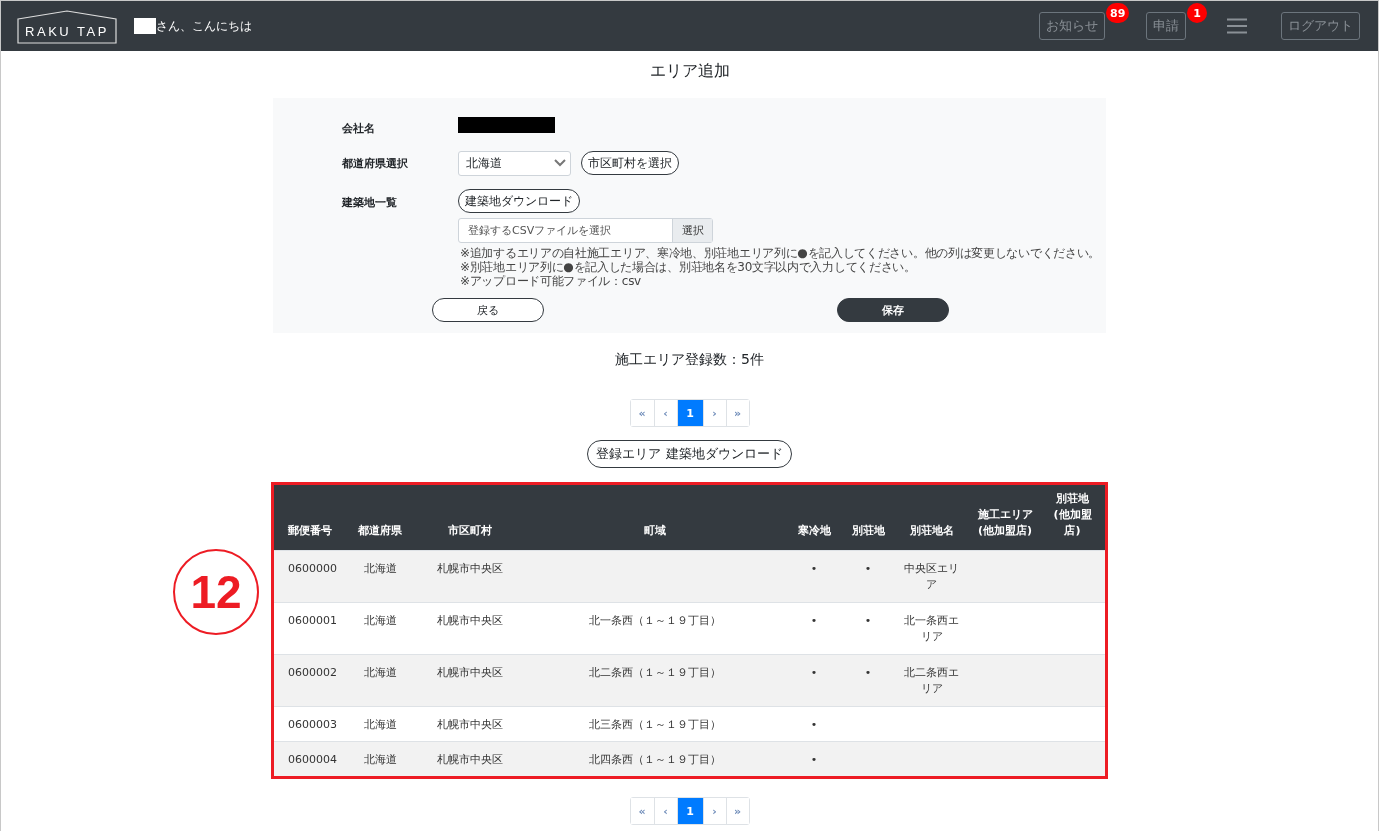 The image size is (1379, 831). Describe the element at coordinates (692, 230) in the screenshot. I see `browse-button: 選択` at that location.